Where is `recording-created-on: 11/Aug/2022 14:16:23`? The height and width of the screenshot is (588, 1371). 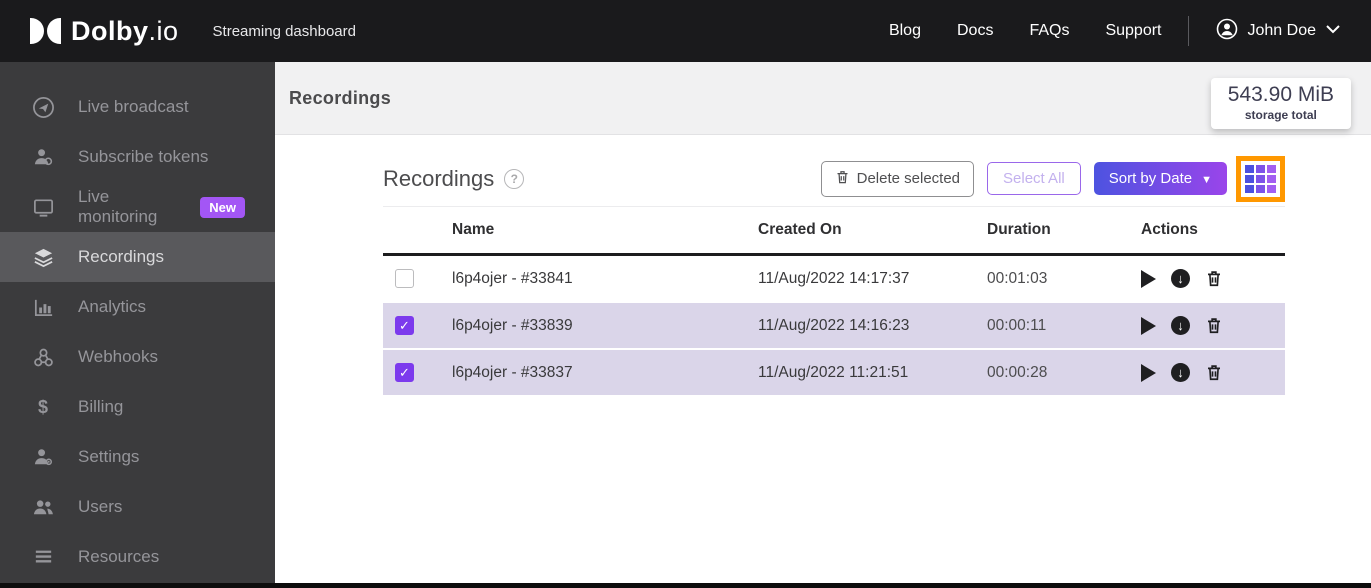
recording-created-on: 11/Aug/2022 14:16:23 is located at coordinates (834, 325).